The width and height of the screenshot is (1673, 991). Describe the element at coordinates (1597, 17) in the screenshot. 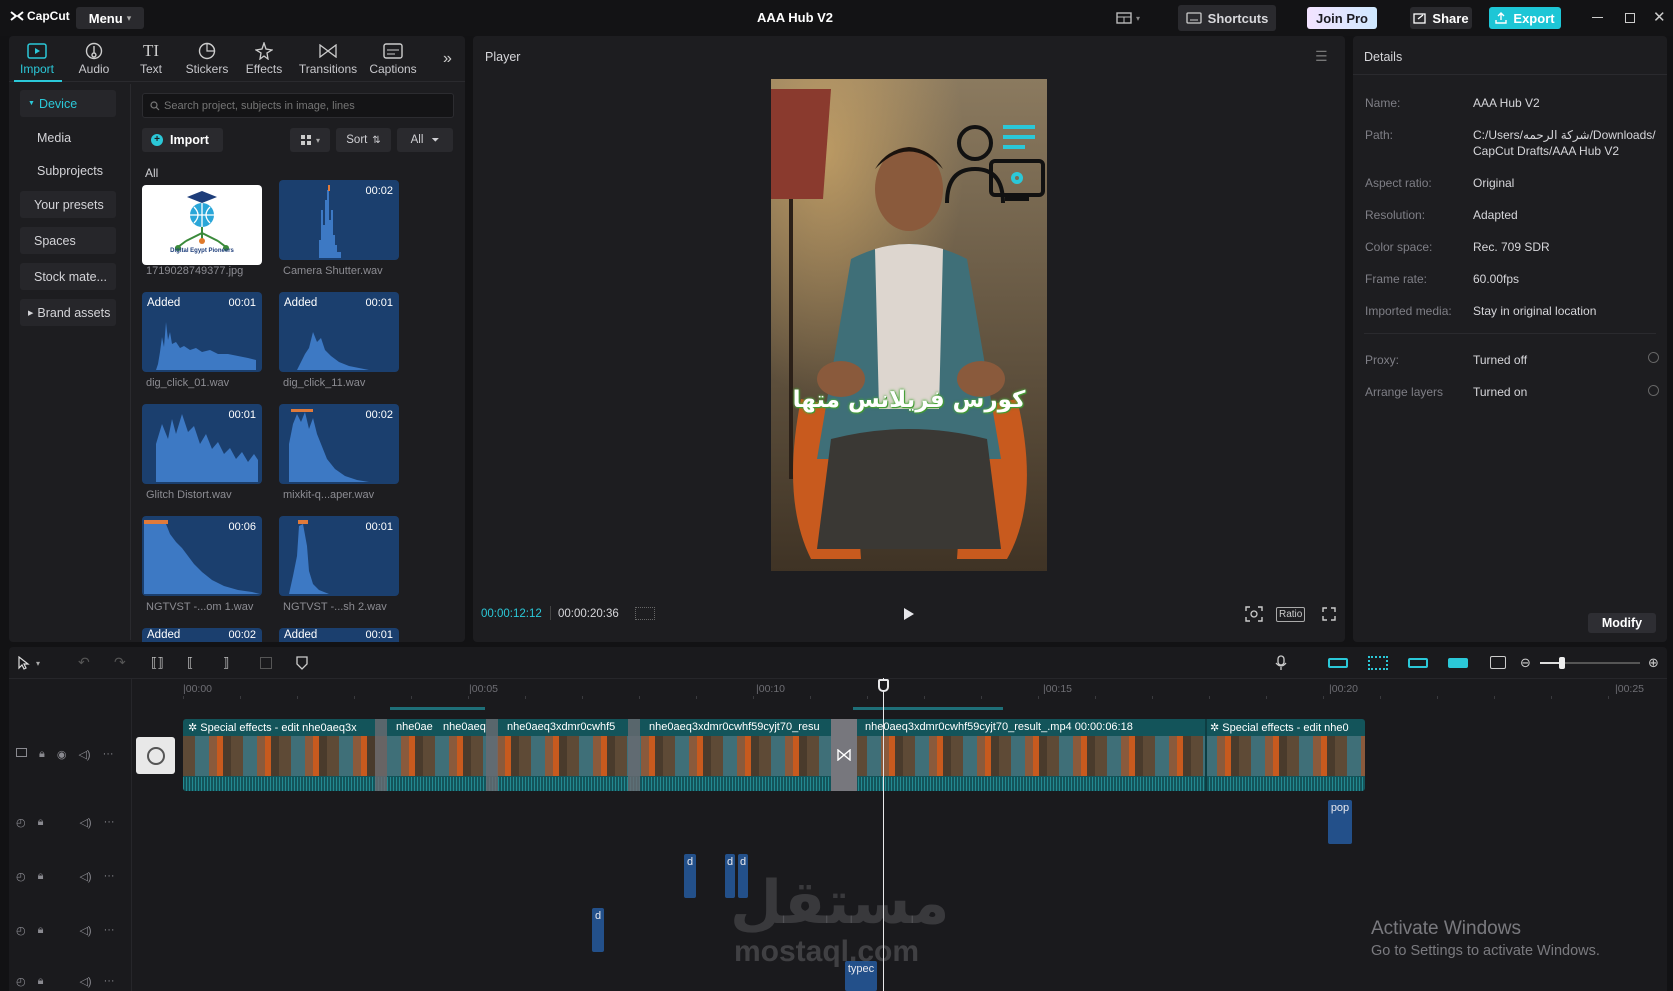

I see `minimize-icon` at that location.